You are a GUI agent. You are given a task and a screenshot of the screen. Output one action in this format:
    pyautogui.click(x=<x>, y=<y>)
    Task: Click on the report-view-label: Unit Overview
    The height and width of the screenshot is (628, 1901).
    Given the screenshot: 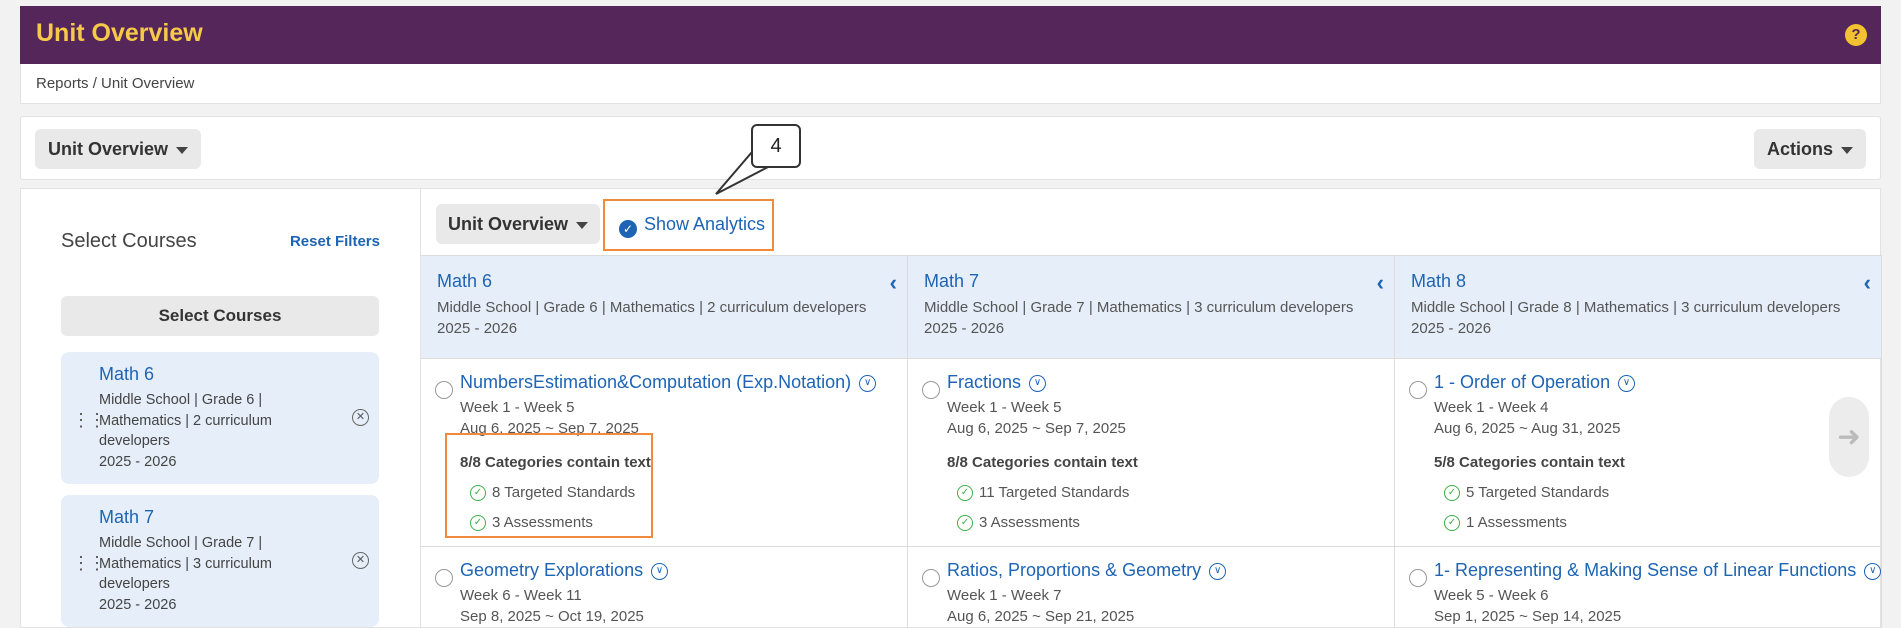 What is the action you would take?
    pyautogui.click(x=108, y=149)
    